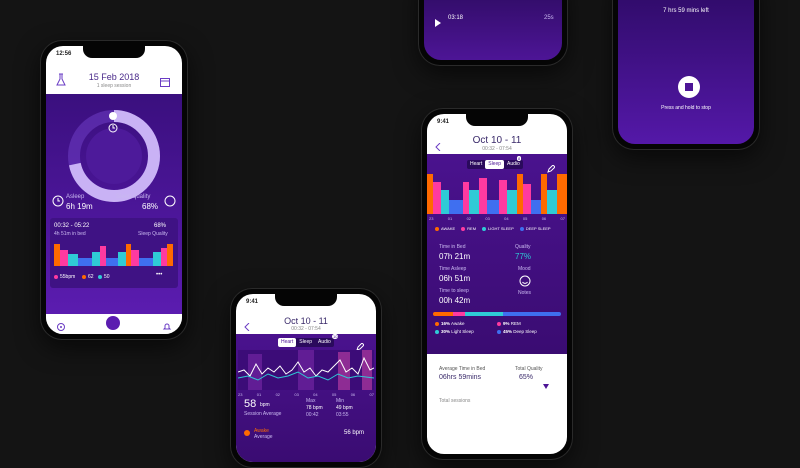  What do you see at coordinates (546, 385) in the screenshot?
I see `caret-down-icon` at bounding box center [546, 385].